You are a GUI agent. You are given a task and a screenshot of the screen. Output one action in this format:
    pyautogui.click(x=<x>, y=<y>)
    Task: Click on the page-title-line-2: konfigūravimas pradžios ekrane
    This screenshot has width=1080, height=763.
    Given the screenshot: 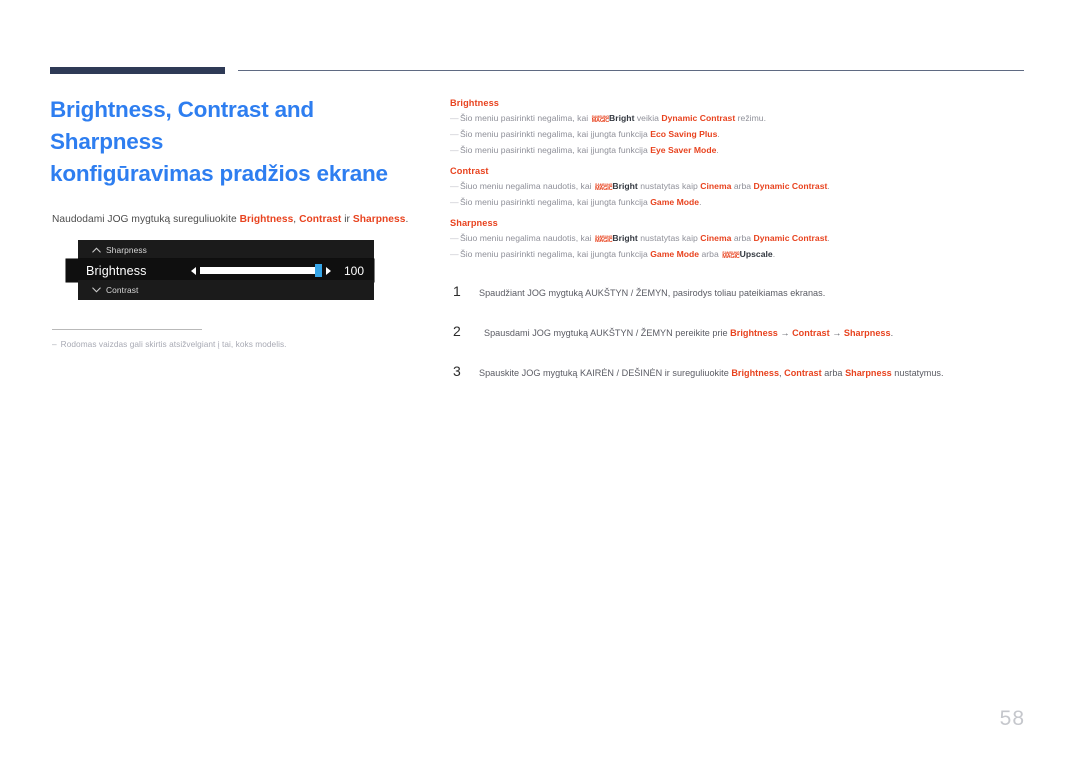 What is the action you would take?
    pyautogui.click(x=219, y=173)
    